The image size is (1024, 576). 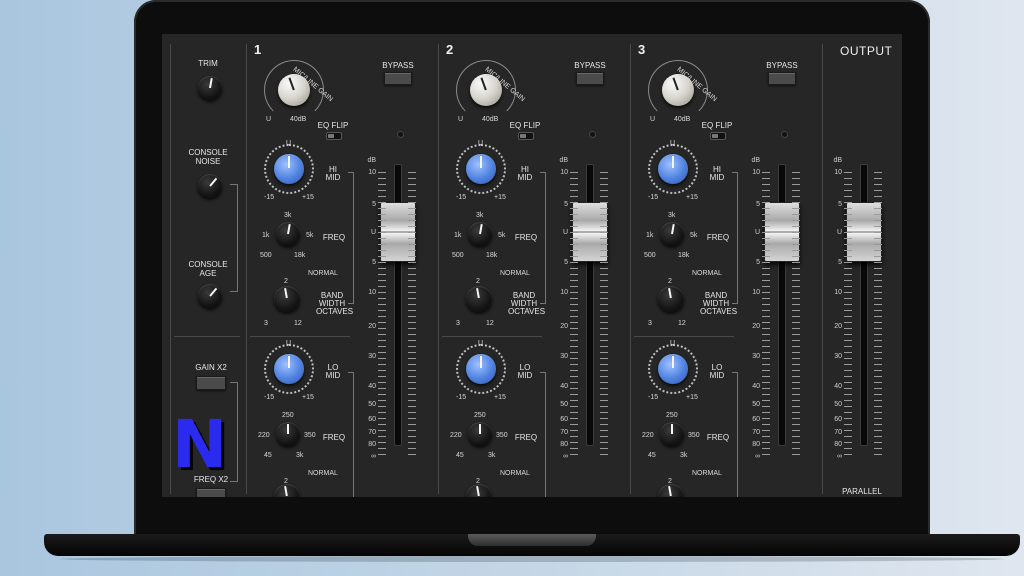 I want to click on console-age-knob, so click(x=210, y=296).